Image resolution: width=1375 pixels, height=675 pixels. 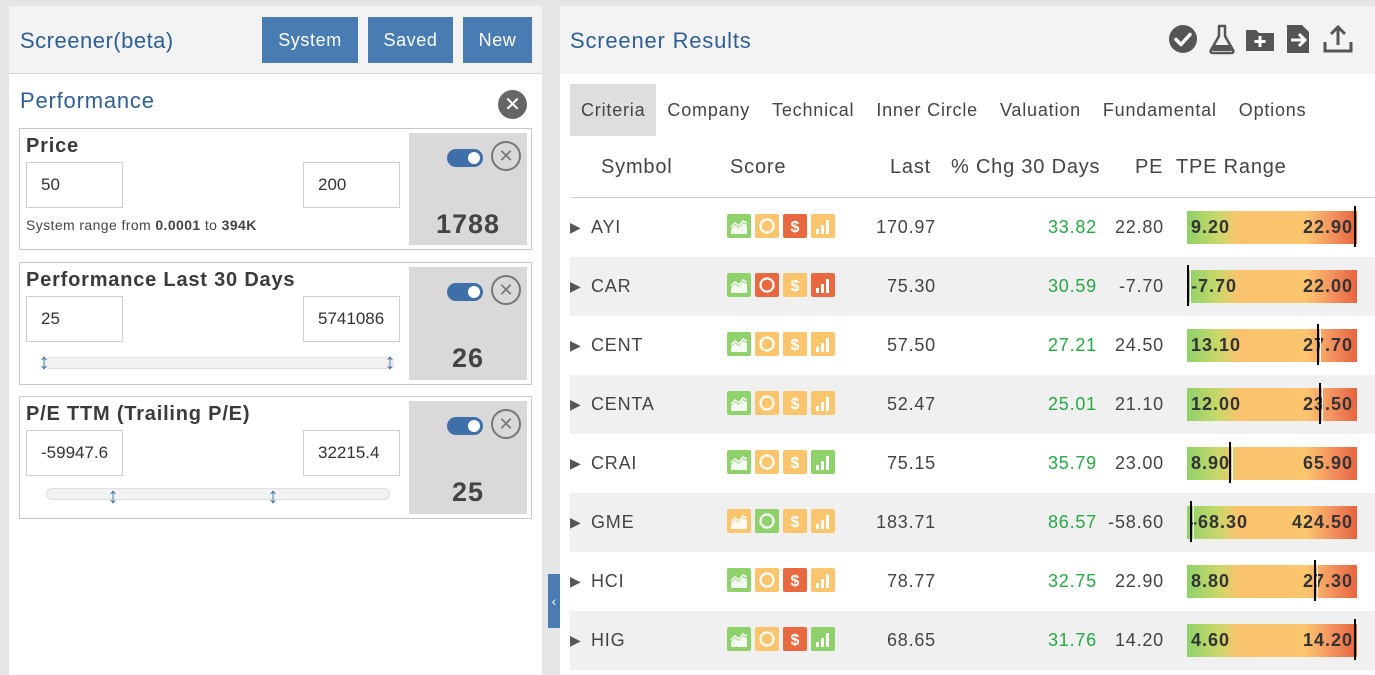 What do you see at coordinates (972, 404) in the screenshot?
I see `table-row: ▶ CENTA $52.47 25.01 21.10 12.00 23.50` at bounding box center [972, 404].